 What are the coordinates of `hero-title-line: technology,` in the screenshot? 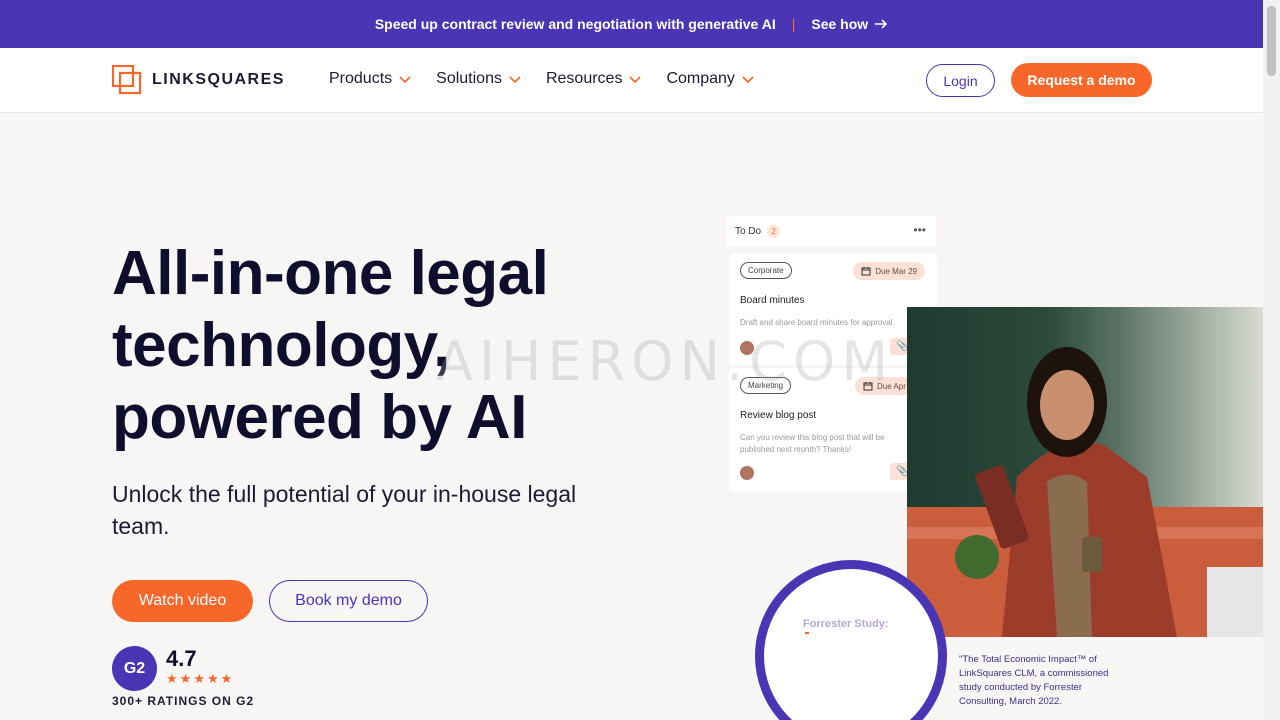 It's located at (281, 345).